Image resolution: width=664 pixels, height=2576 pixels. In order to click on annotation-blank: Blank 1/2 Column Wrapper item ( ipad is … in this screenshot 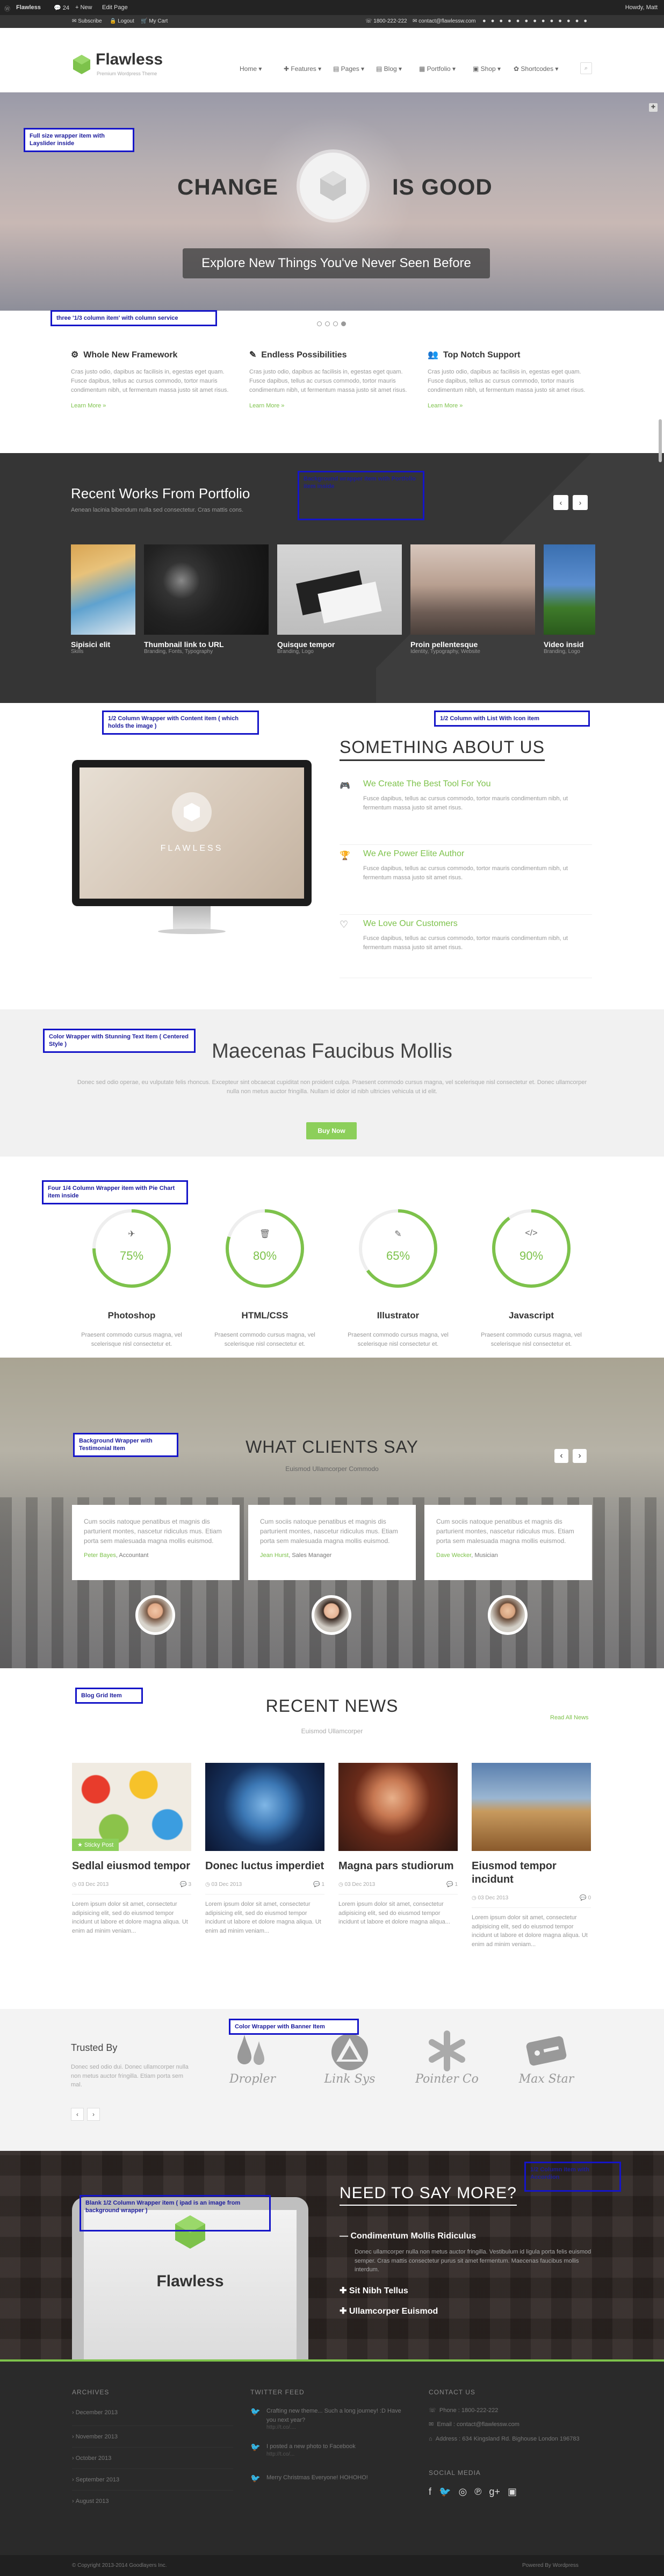, I will do `click(175, 2213)`.